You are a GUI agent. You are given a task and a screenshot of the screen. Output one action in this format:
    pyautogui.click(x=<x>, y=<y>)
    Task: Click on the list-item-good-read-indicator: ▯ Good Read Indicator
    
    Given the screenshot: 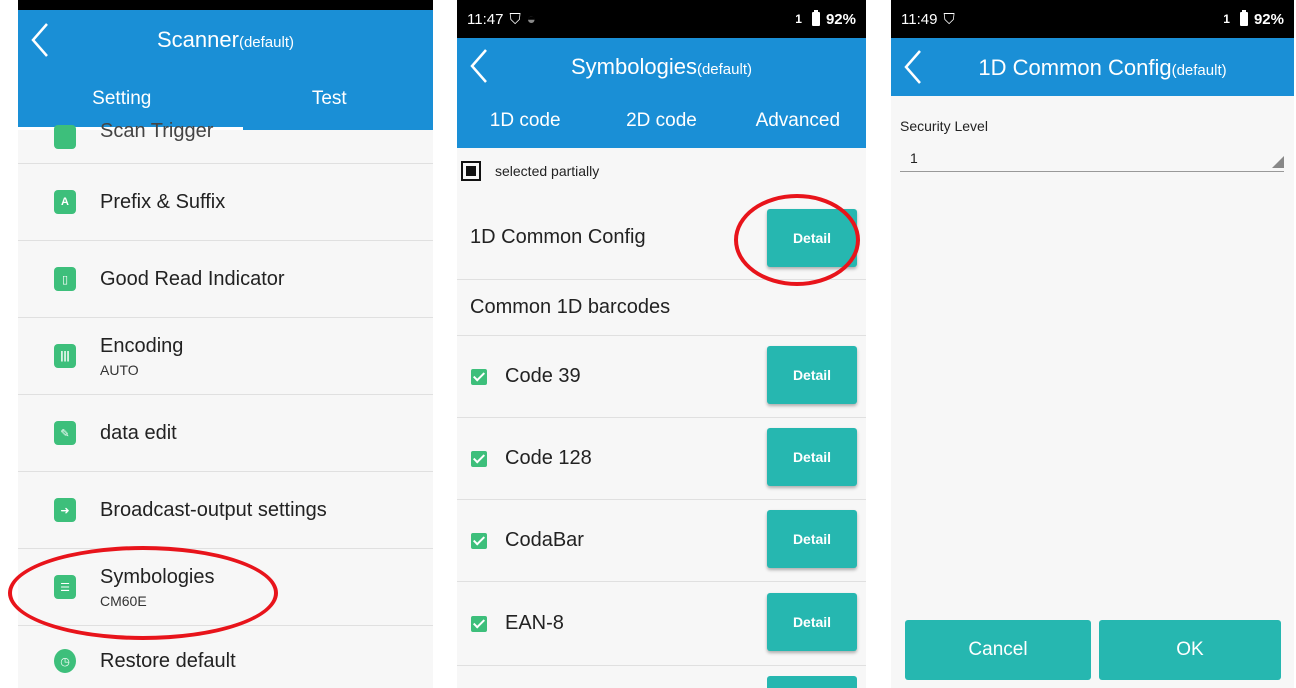 What is the action you would take?
    pyautogui.click(x=225, y=279)
    